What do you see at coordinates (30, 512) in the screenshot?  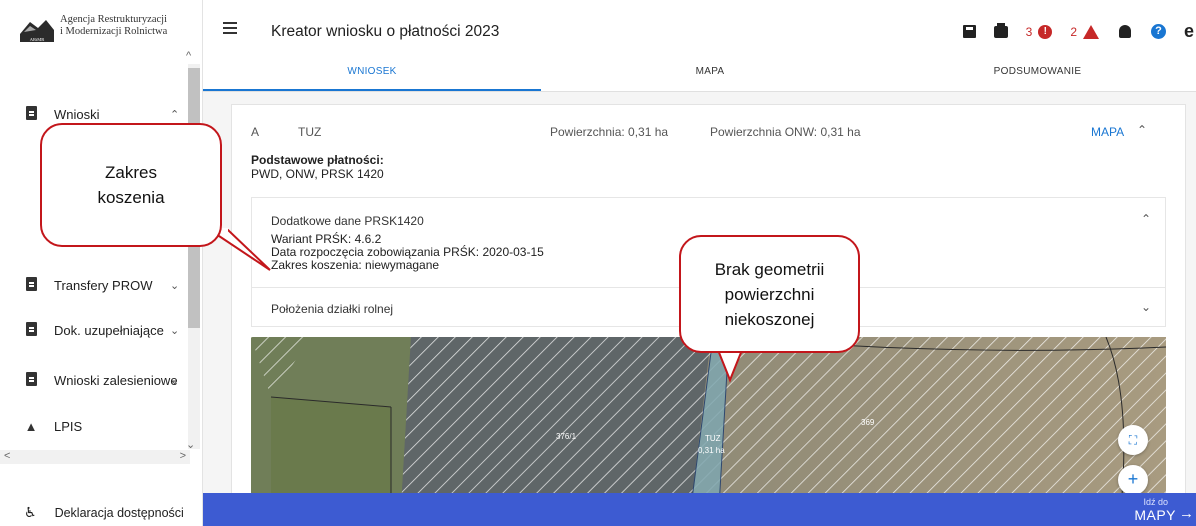 I see `accessibility-icon: ♿` at bounding box center [30, 512].